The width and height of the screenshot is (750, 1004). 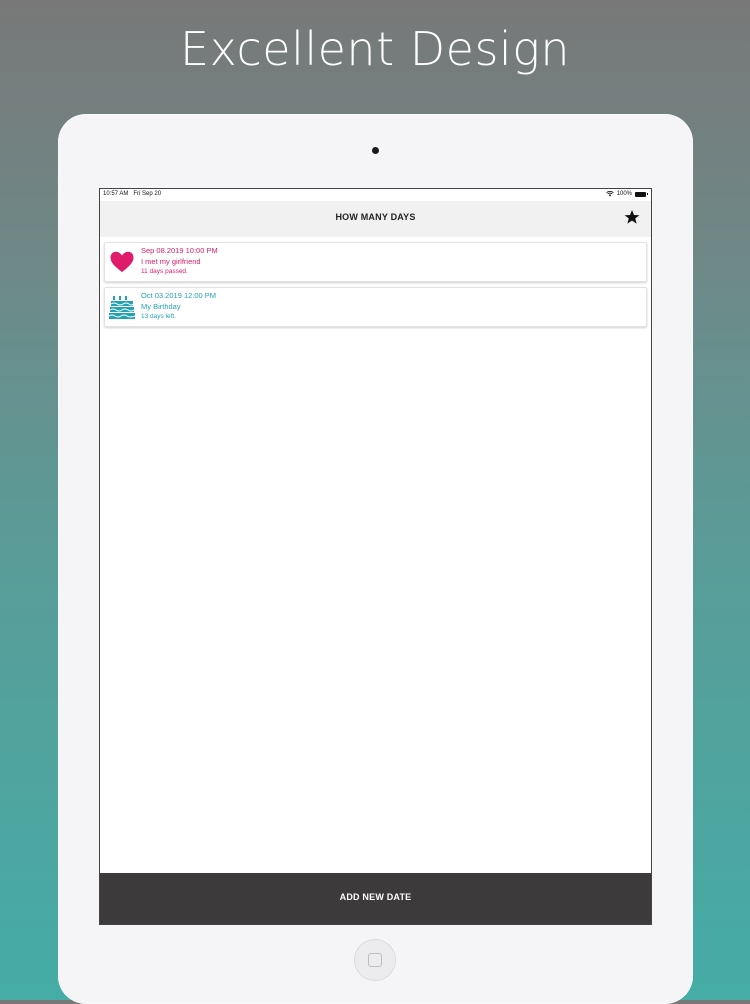 I want to click on add-new-date-label: ADD NEW DATE, so click(x=375, y=897).